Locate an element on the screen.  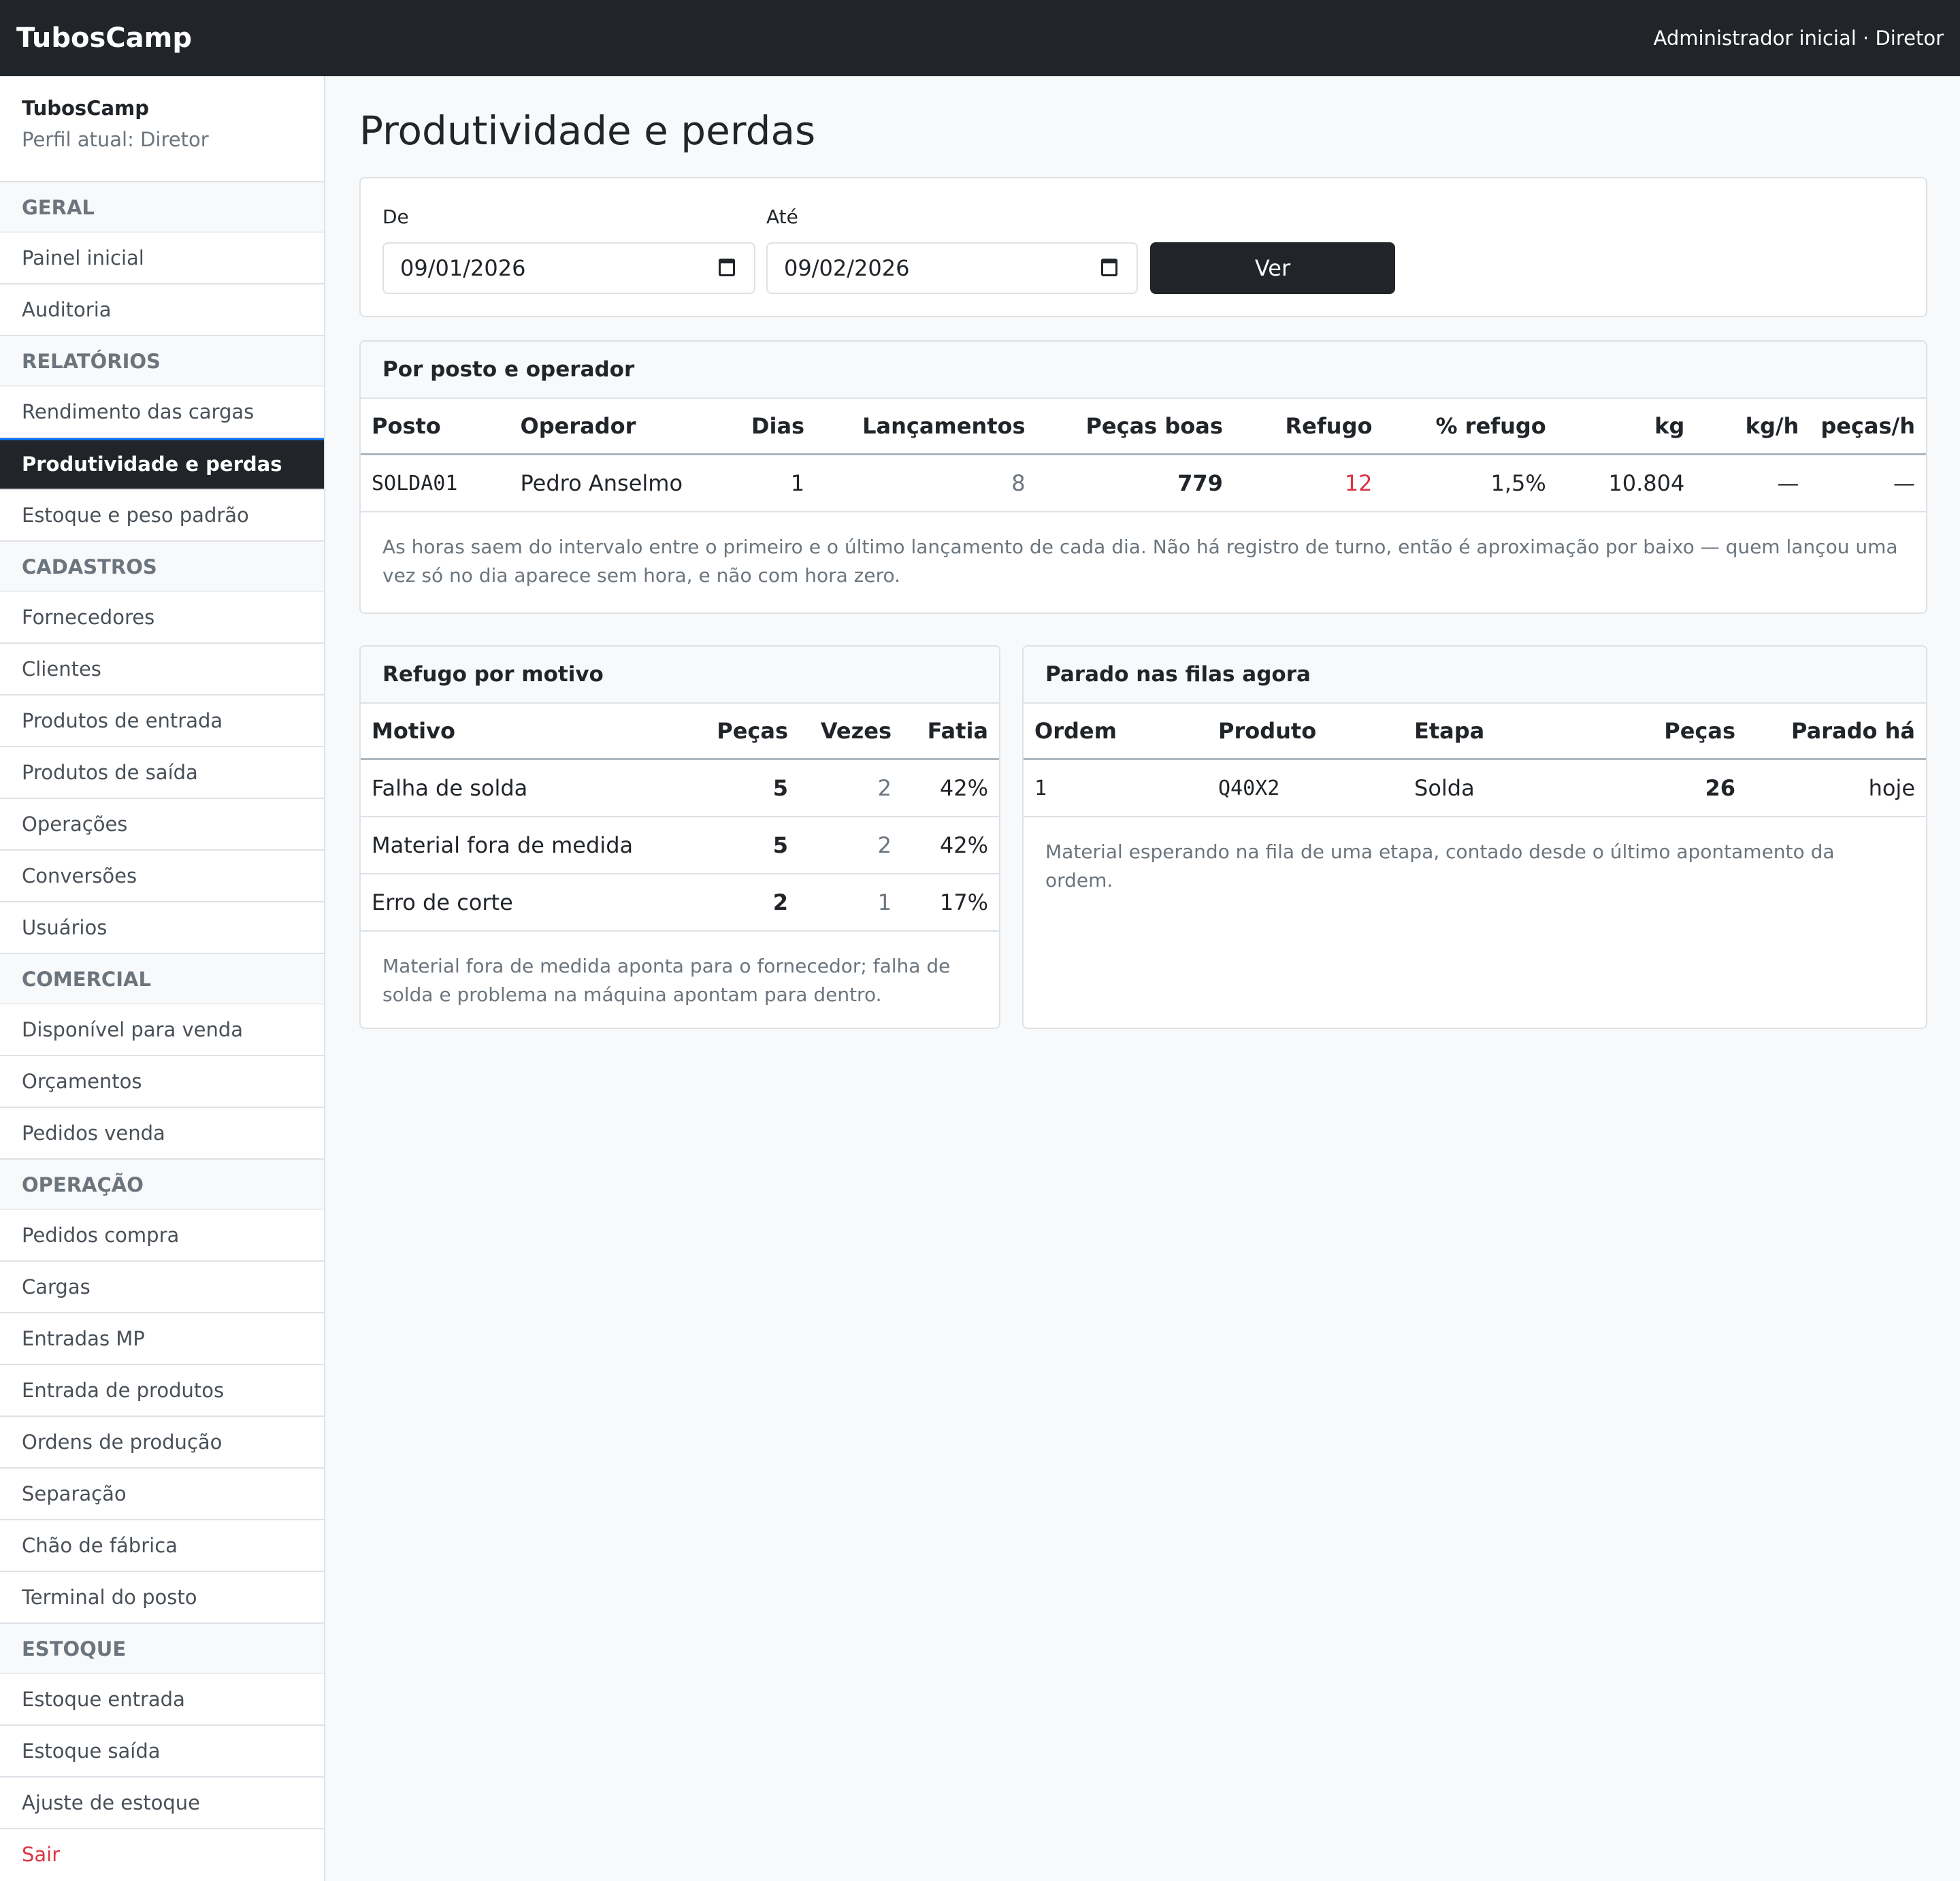
sidebar-item-entrada-produtos: Entrada de produtos is located at coordinates (162, 1391).